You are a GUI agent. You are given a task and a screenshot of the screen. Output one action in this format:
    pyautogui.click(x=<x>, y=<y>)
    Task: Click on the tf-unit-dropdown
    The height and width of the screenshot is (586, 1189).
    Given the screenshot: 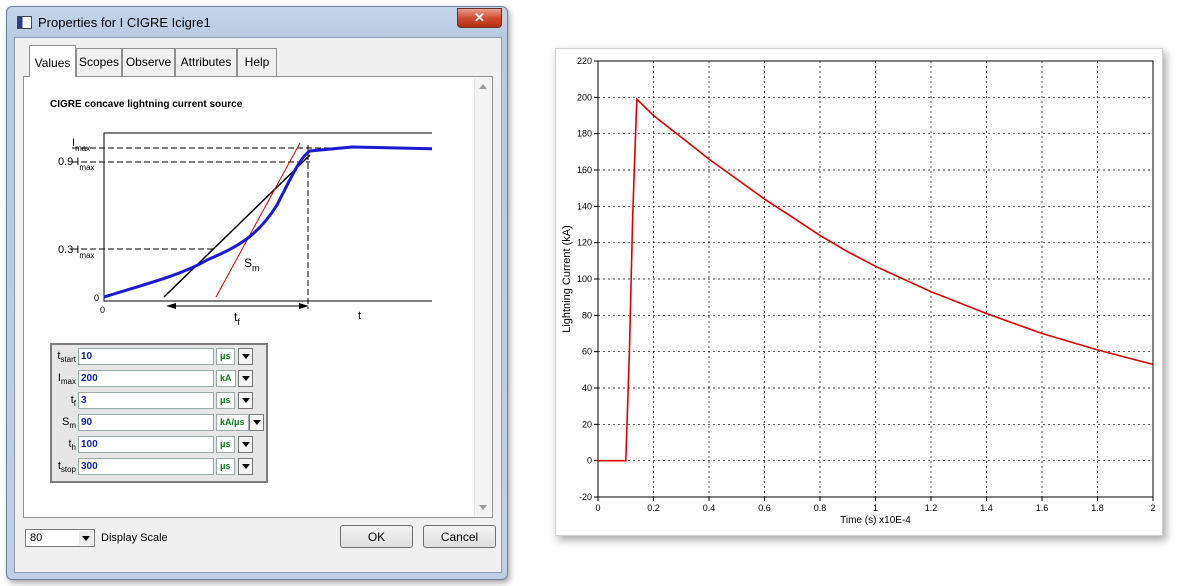 What is the action you would take?
    pyautogui.click(x=245, y=400)
    